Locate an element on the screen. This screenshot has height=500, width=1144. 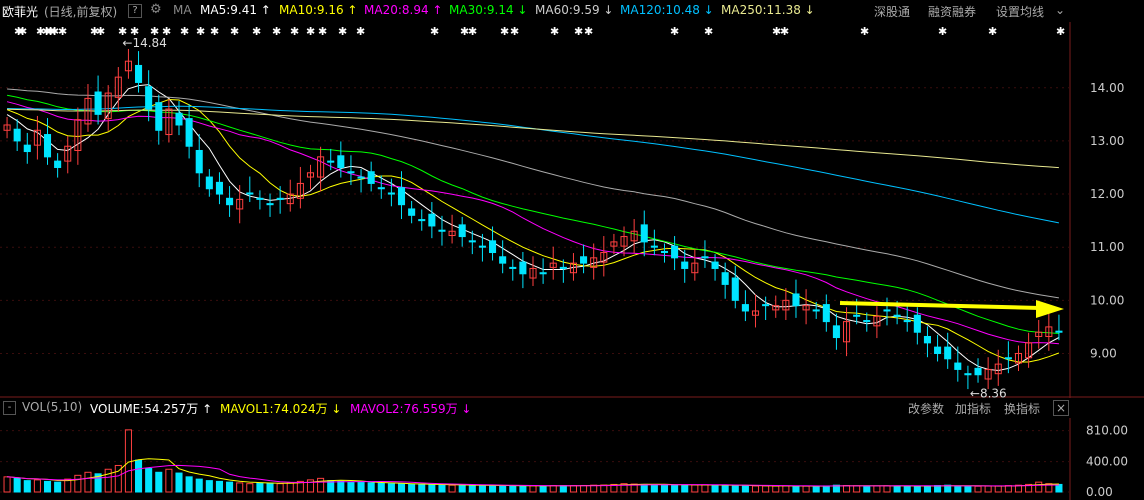
mavol1-value: MAVOL1:74.024万 ↓ is located at coordinates (281, 409).